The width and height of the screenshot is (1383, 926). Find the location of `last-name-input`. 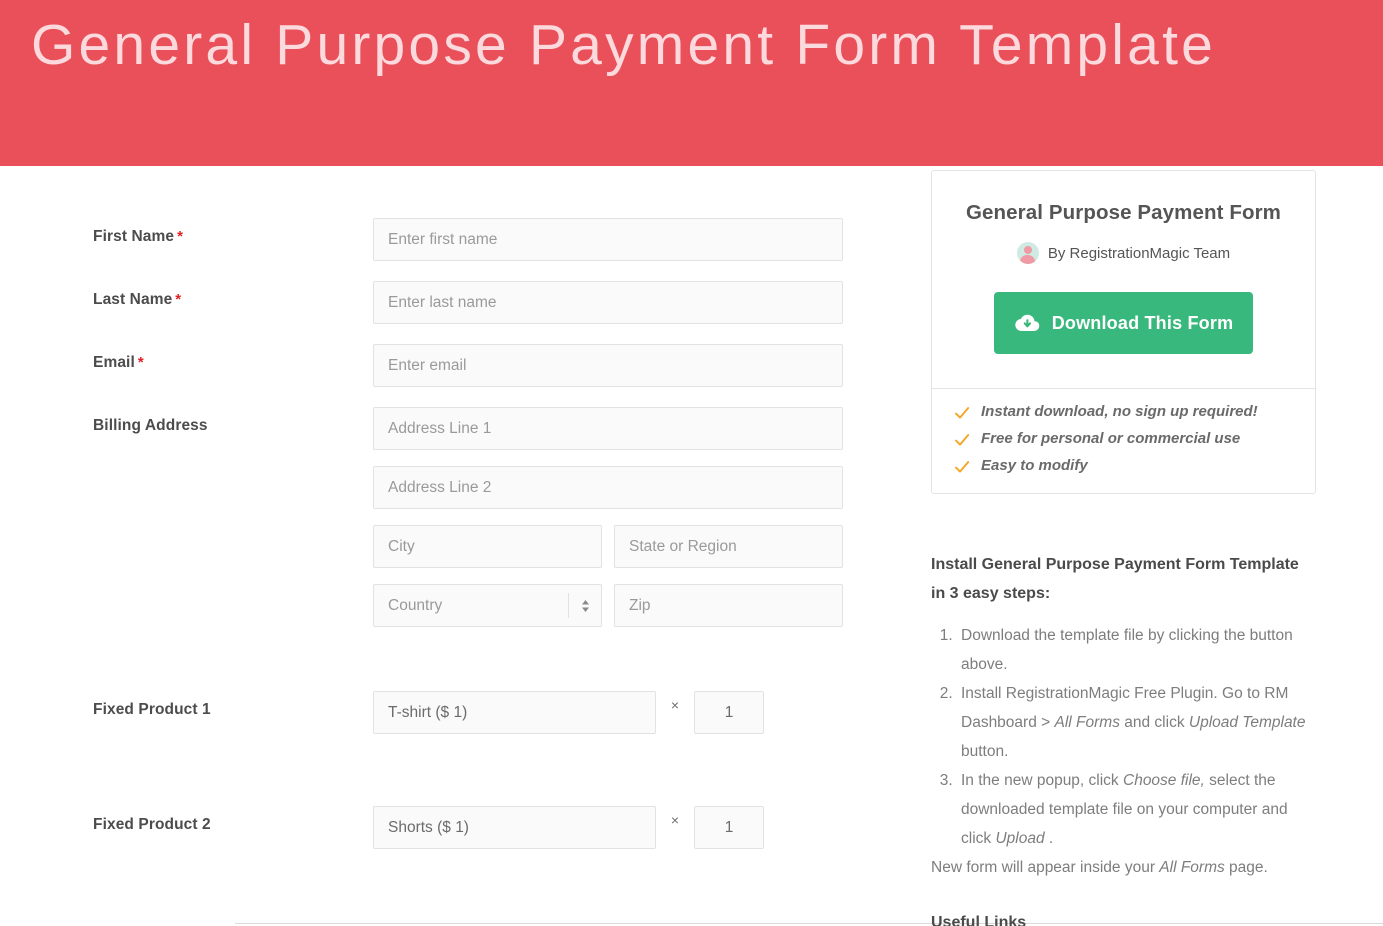

last-name-input is located at coordinates (608, 302).